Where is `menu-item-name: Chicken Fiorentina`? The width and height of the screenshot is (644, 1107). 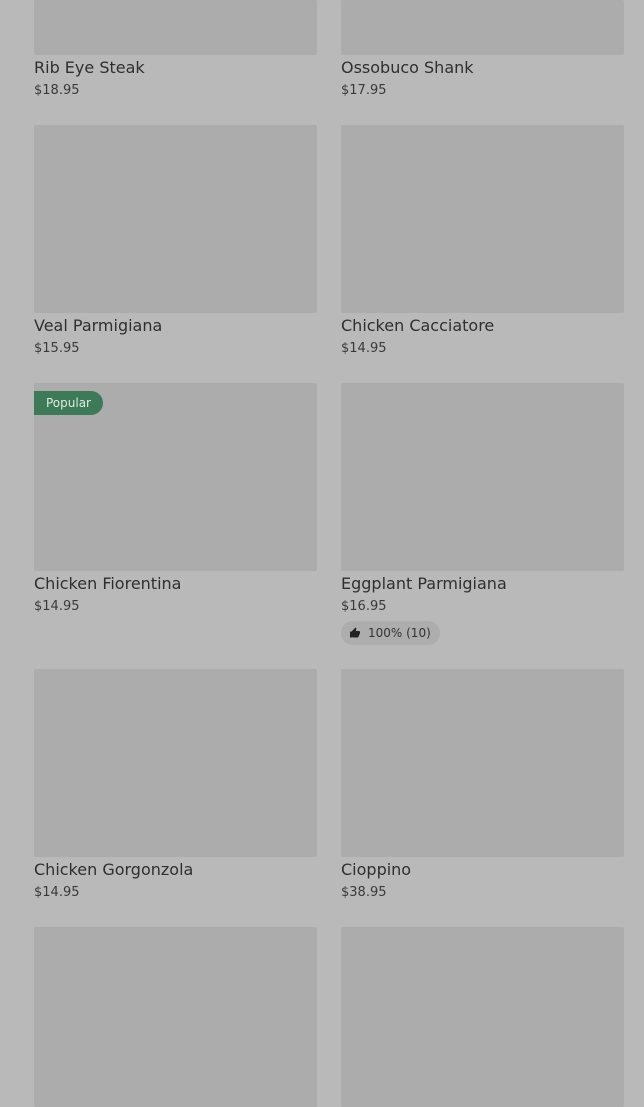
menu-item-name: Chicken Fiorentina is located at coordinates (108, 583).